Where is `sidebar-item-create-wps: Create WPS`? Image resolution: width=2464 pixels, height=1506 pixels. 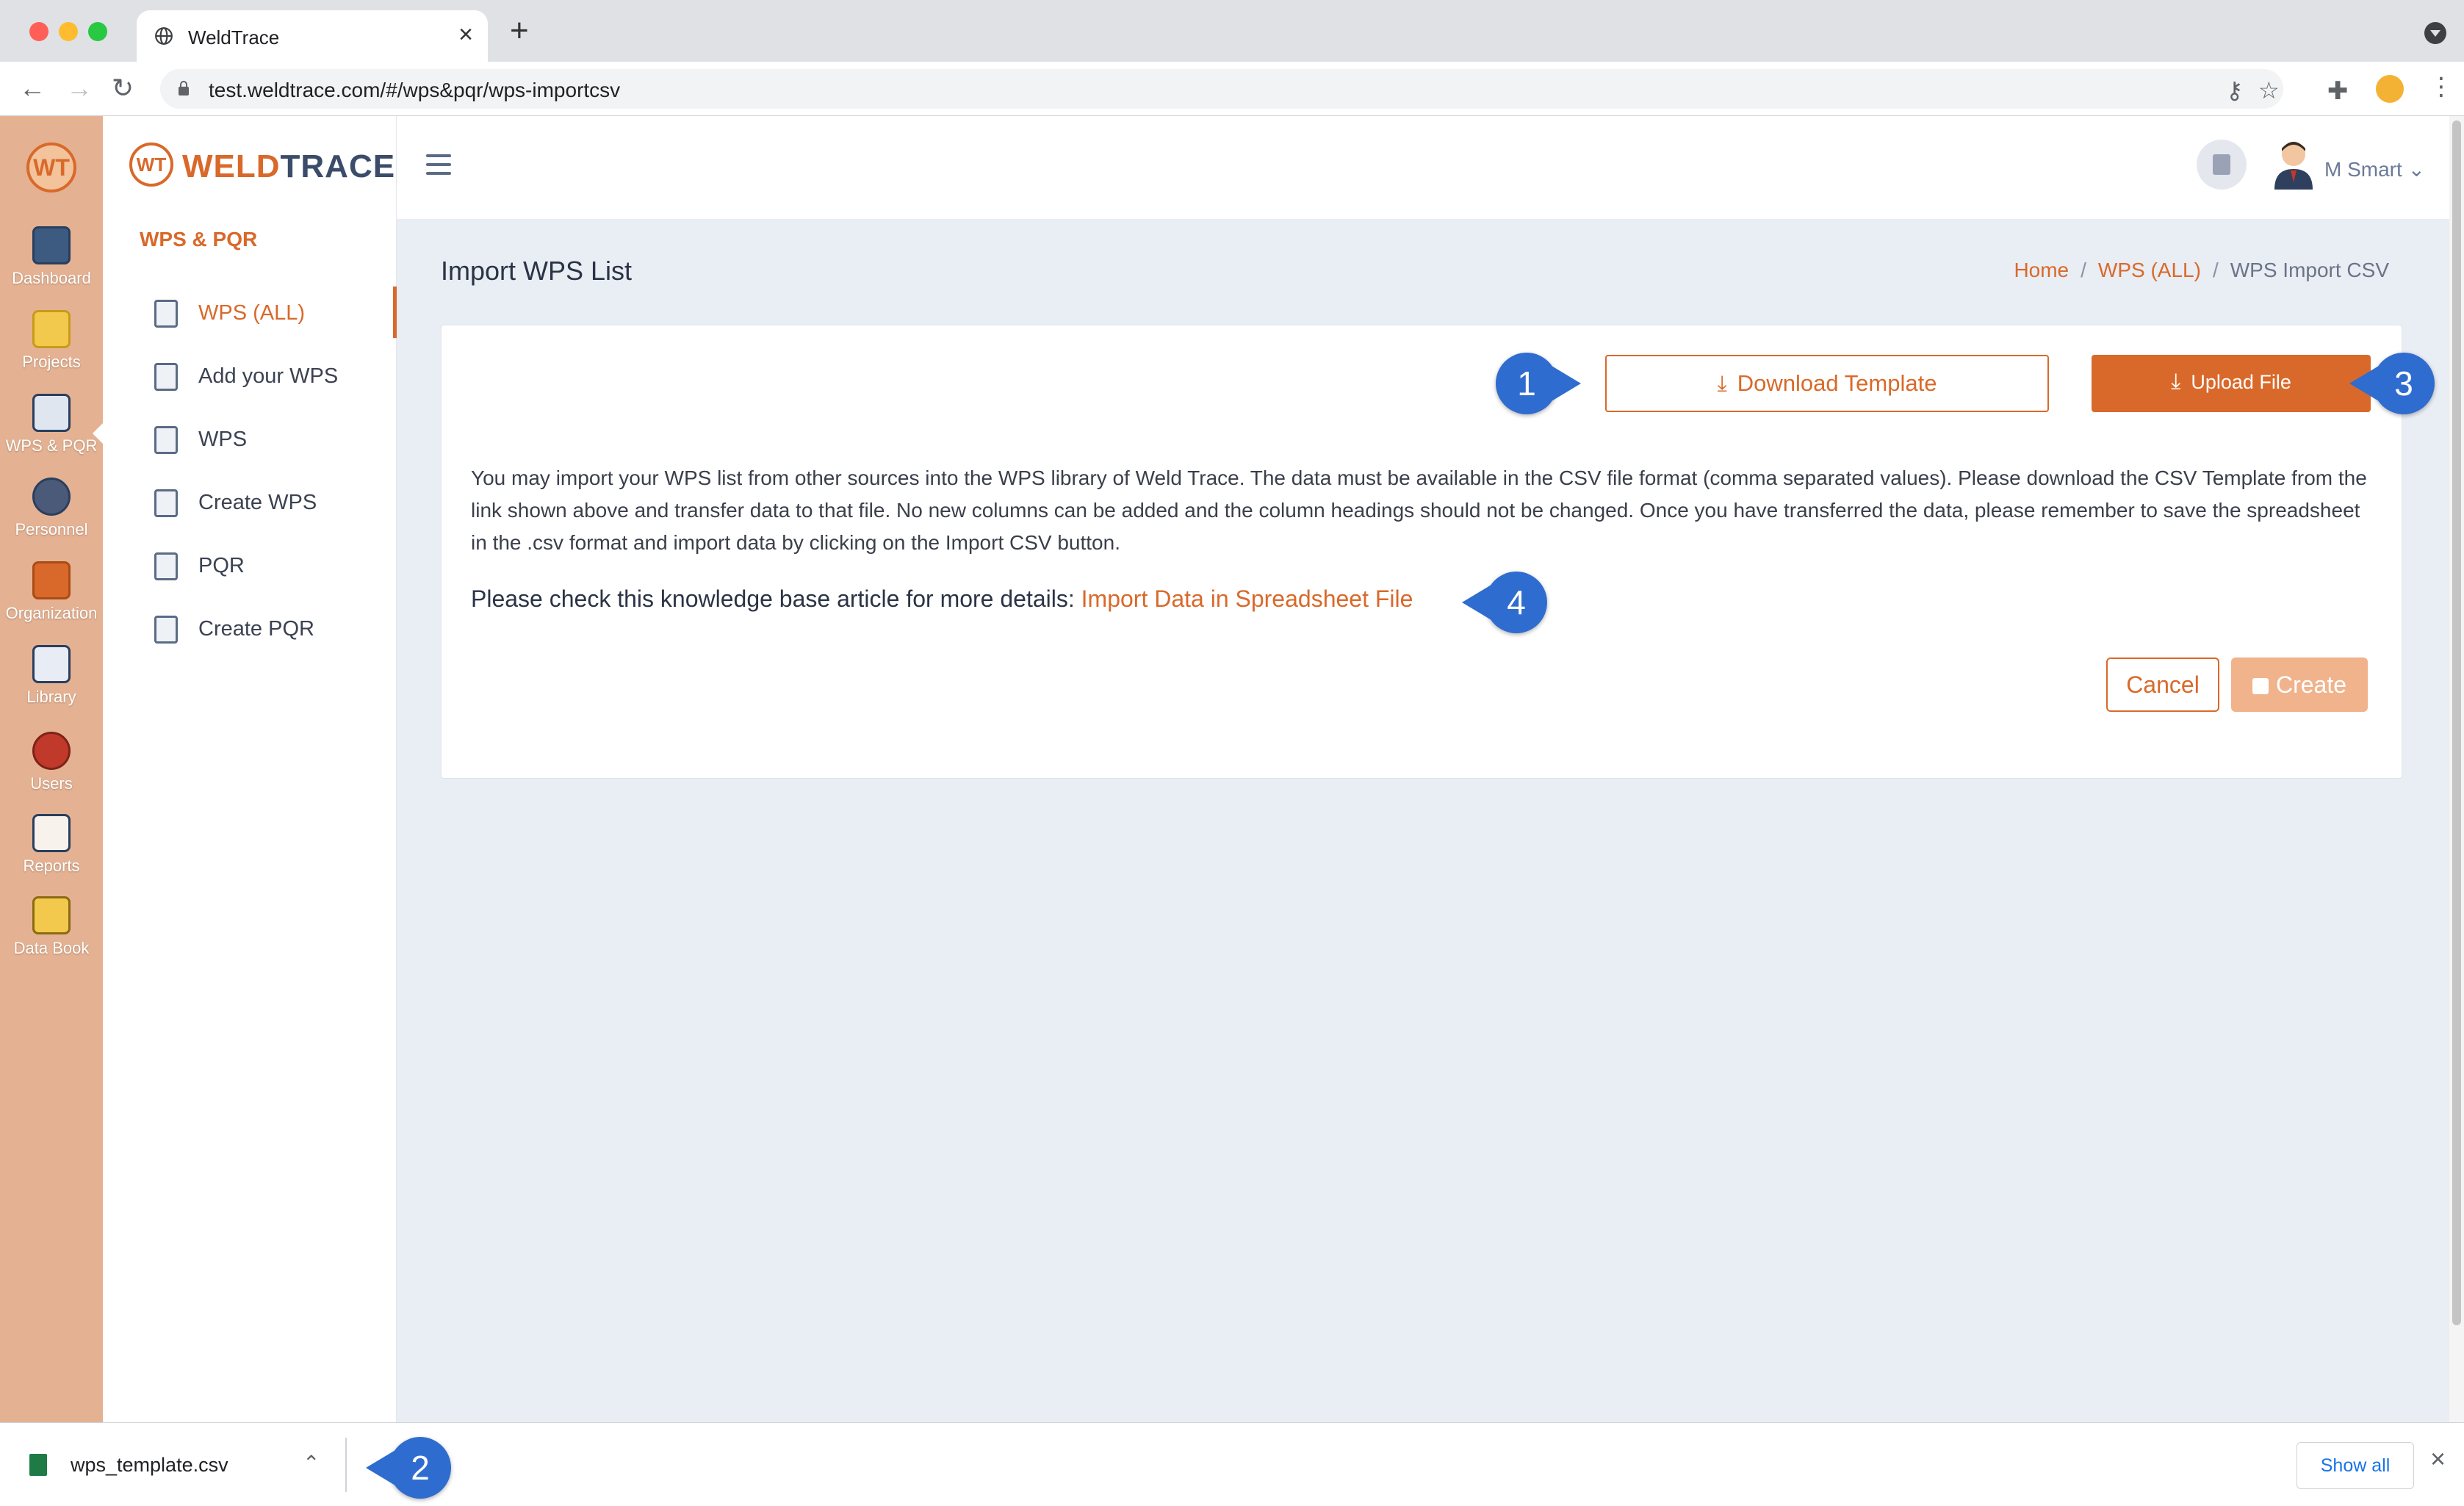 sidebar-item-create-wps: Create WPS is located at coordinates (250, 501).